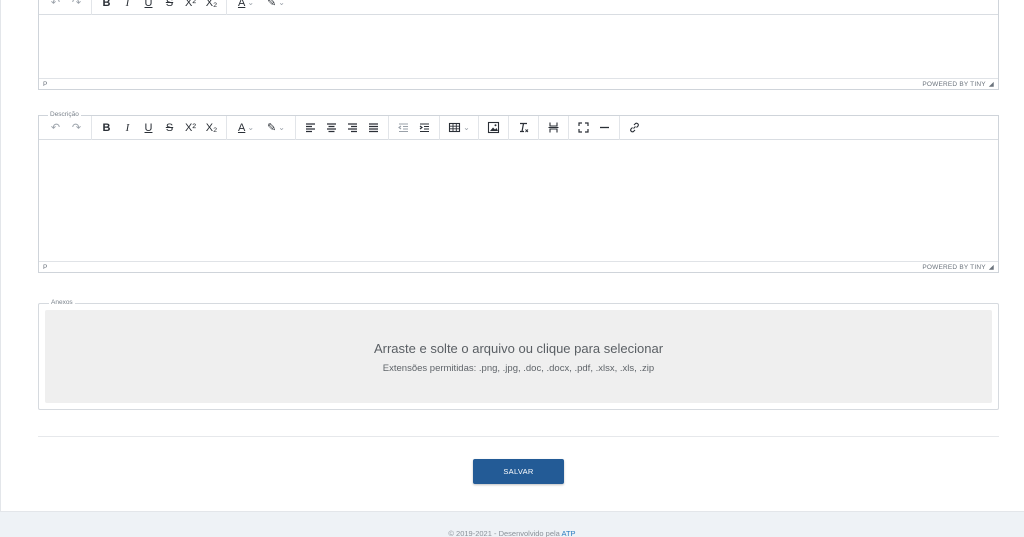 The width and height of the screenshot is (1024, 537). I want to click on align-center-icon, so click(331, 128).